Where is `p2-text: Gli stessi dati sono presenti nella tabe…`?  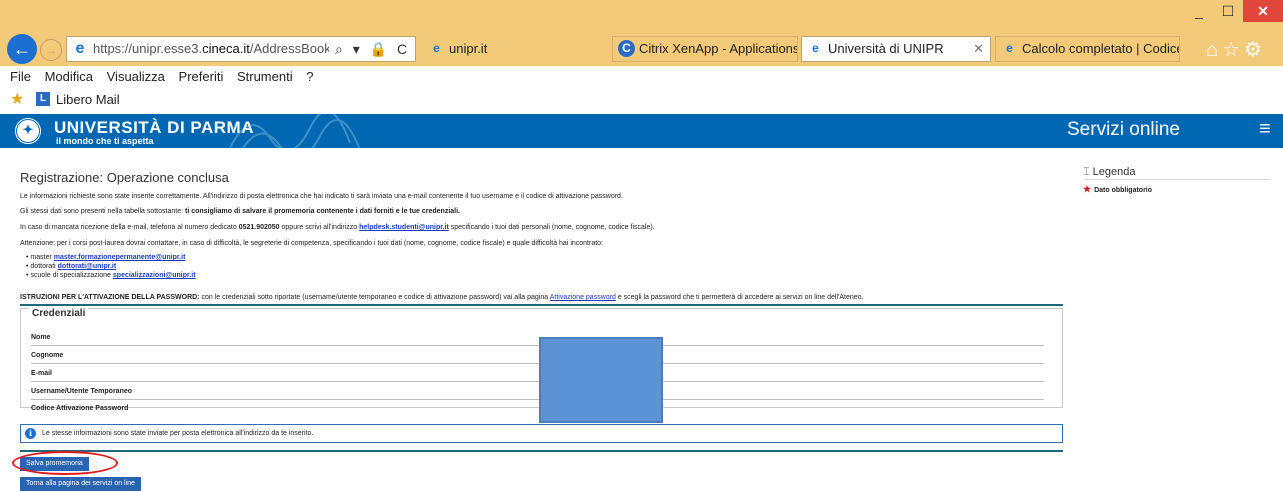 p2-text: Gli stessi dati sono presenti nella tabe… is located at coordinates (102, 211).